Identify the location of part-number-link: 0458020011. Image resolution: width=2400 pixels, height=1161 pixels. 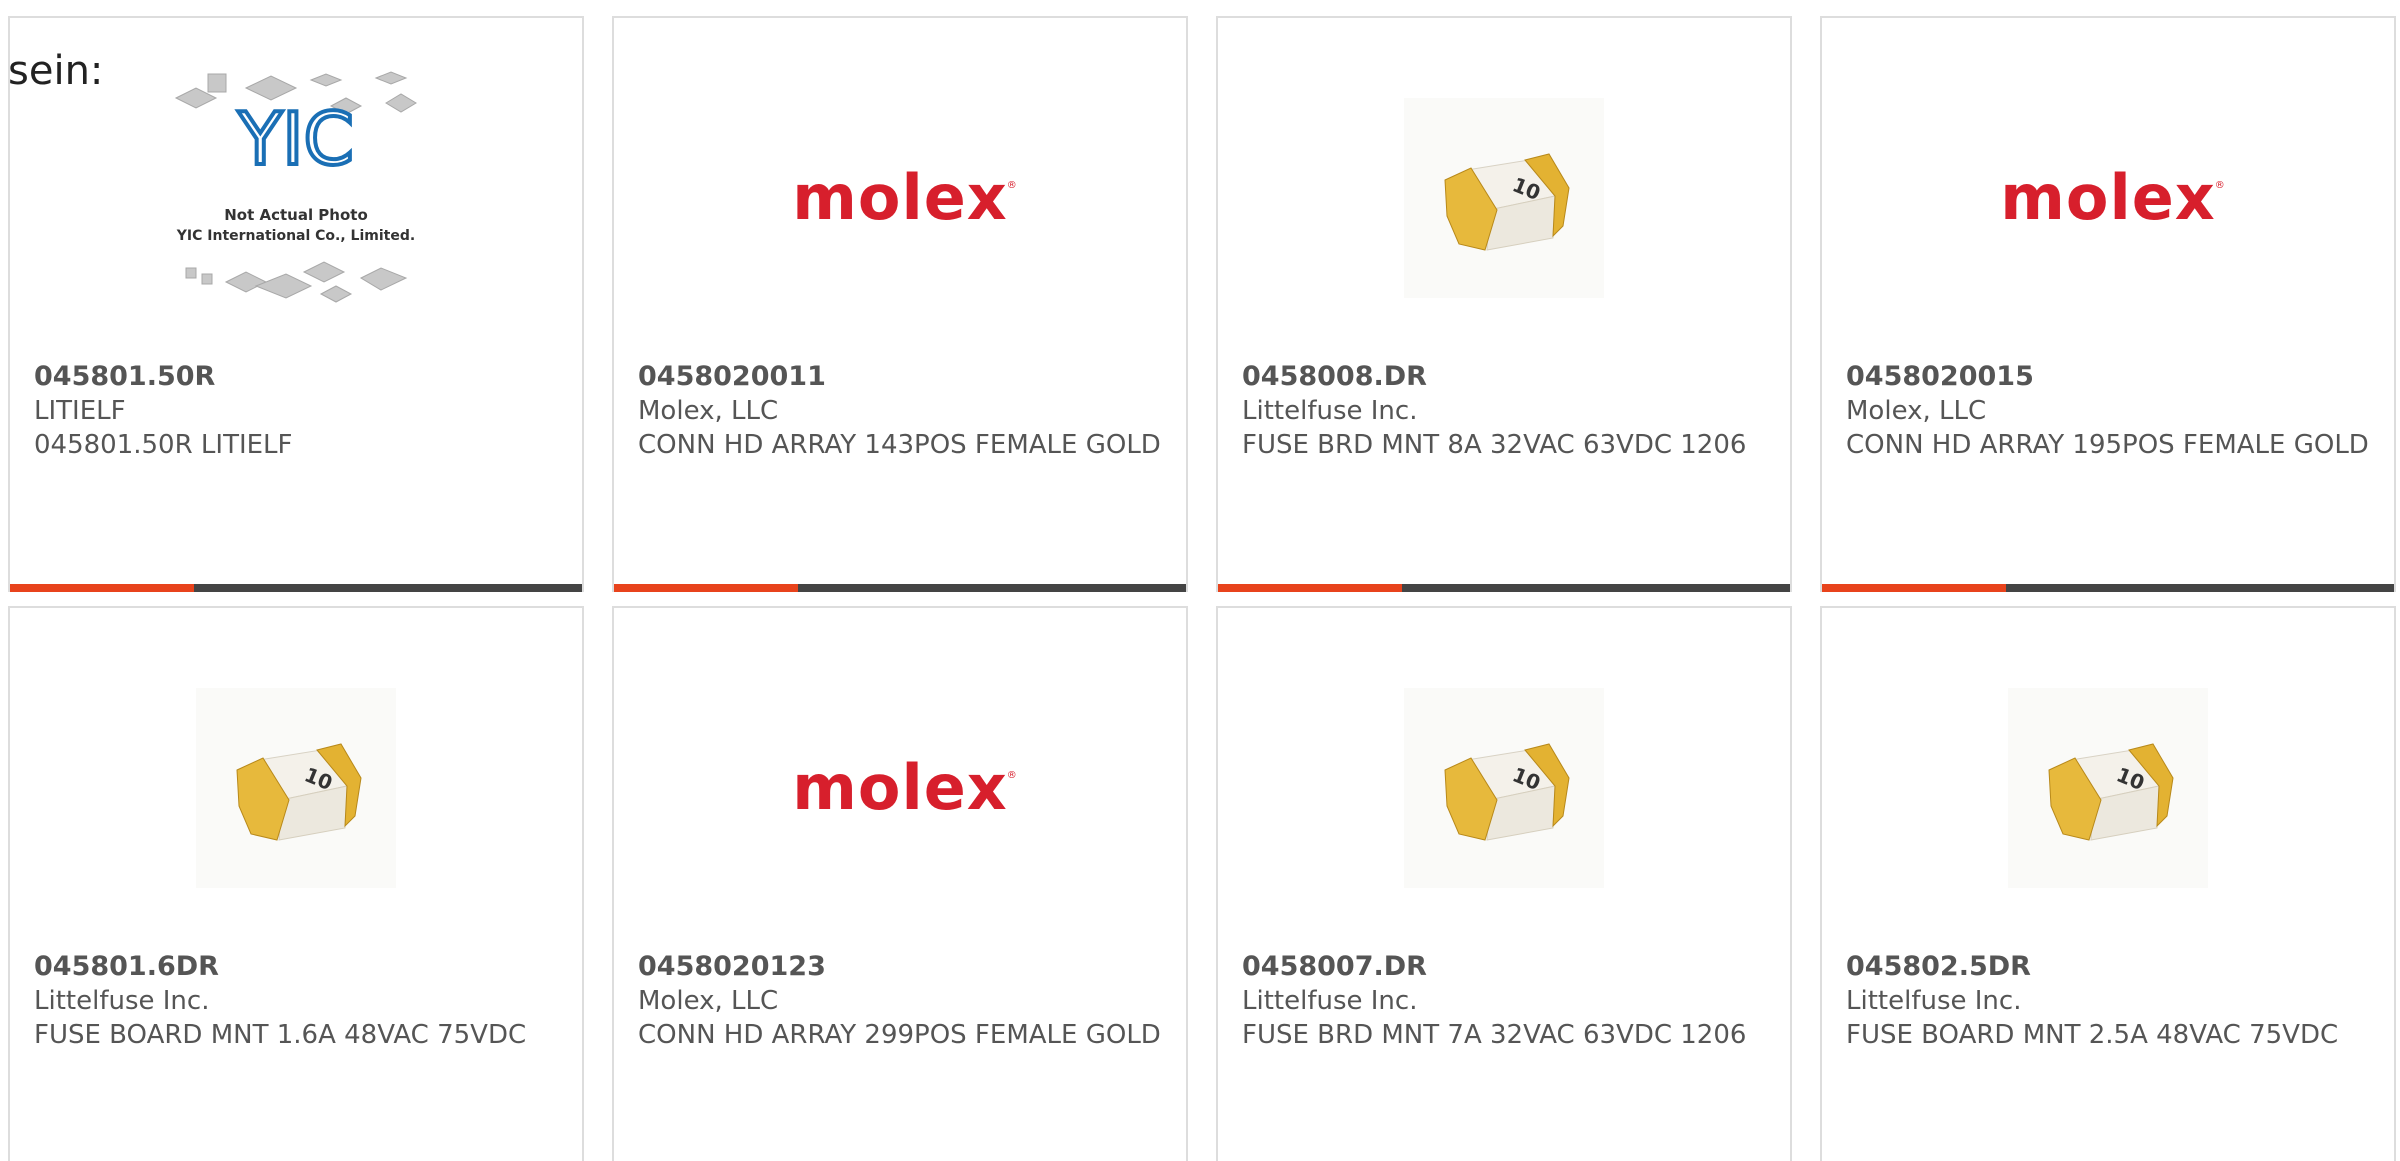
(900, 377).